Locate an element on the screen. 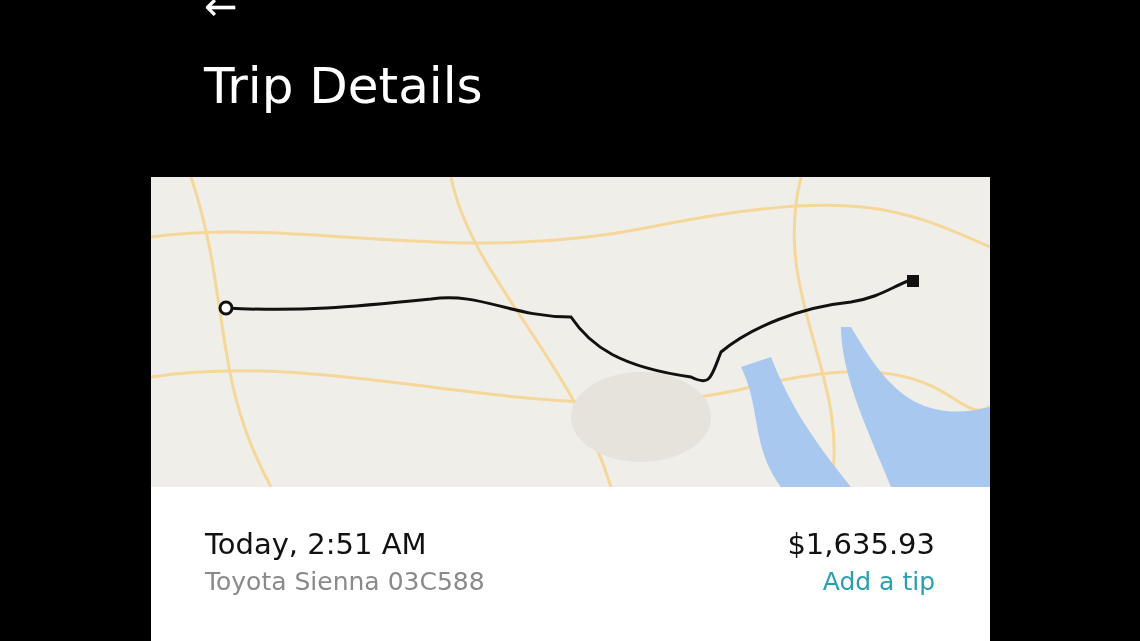 The width and height of the screenshot is (1140, 641). vehicle-name: Toyota Sienna 03C588 is located at coordinates (345, 582).